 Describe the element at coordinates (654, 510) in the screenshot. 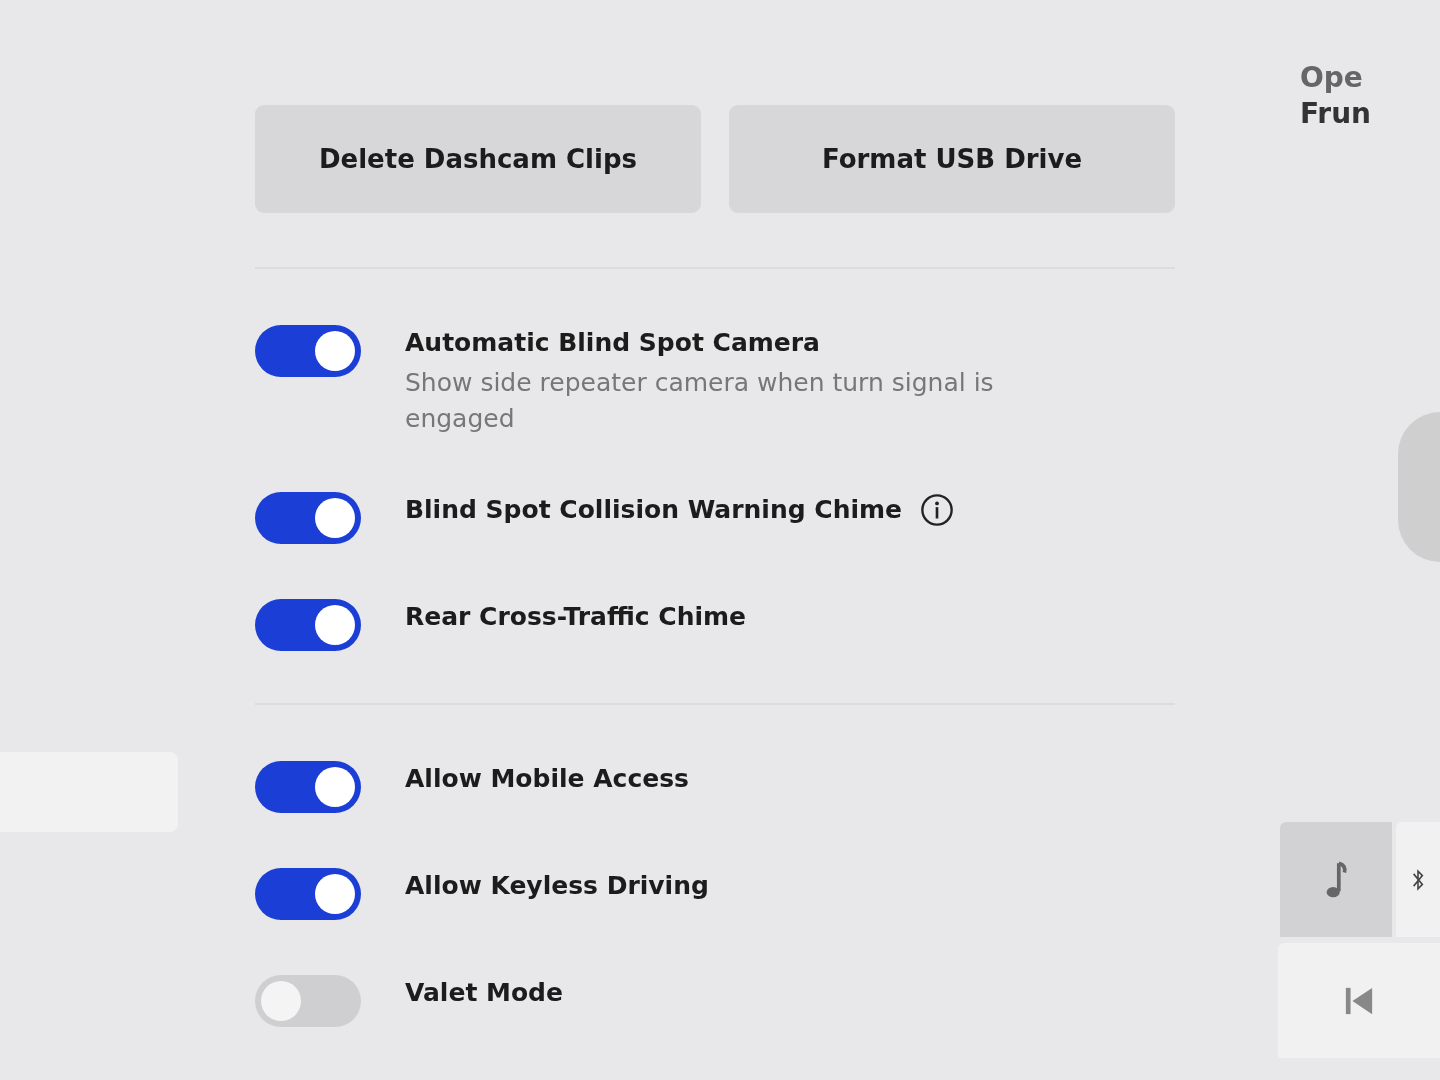

I see `setting-title: Blind Spot Collision Warning Chime` at that location.